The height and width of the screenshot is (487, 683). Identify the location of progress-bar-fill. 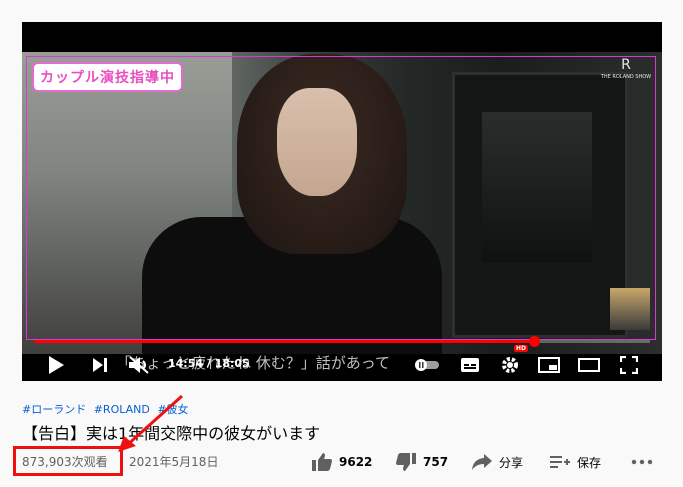
(284, 341).